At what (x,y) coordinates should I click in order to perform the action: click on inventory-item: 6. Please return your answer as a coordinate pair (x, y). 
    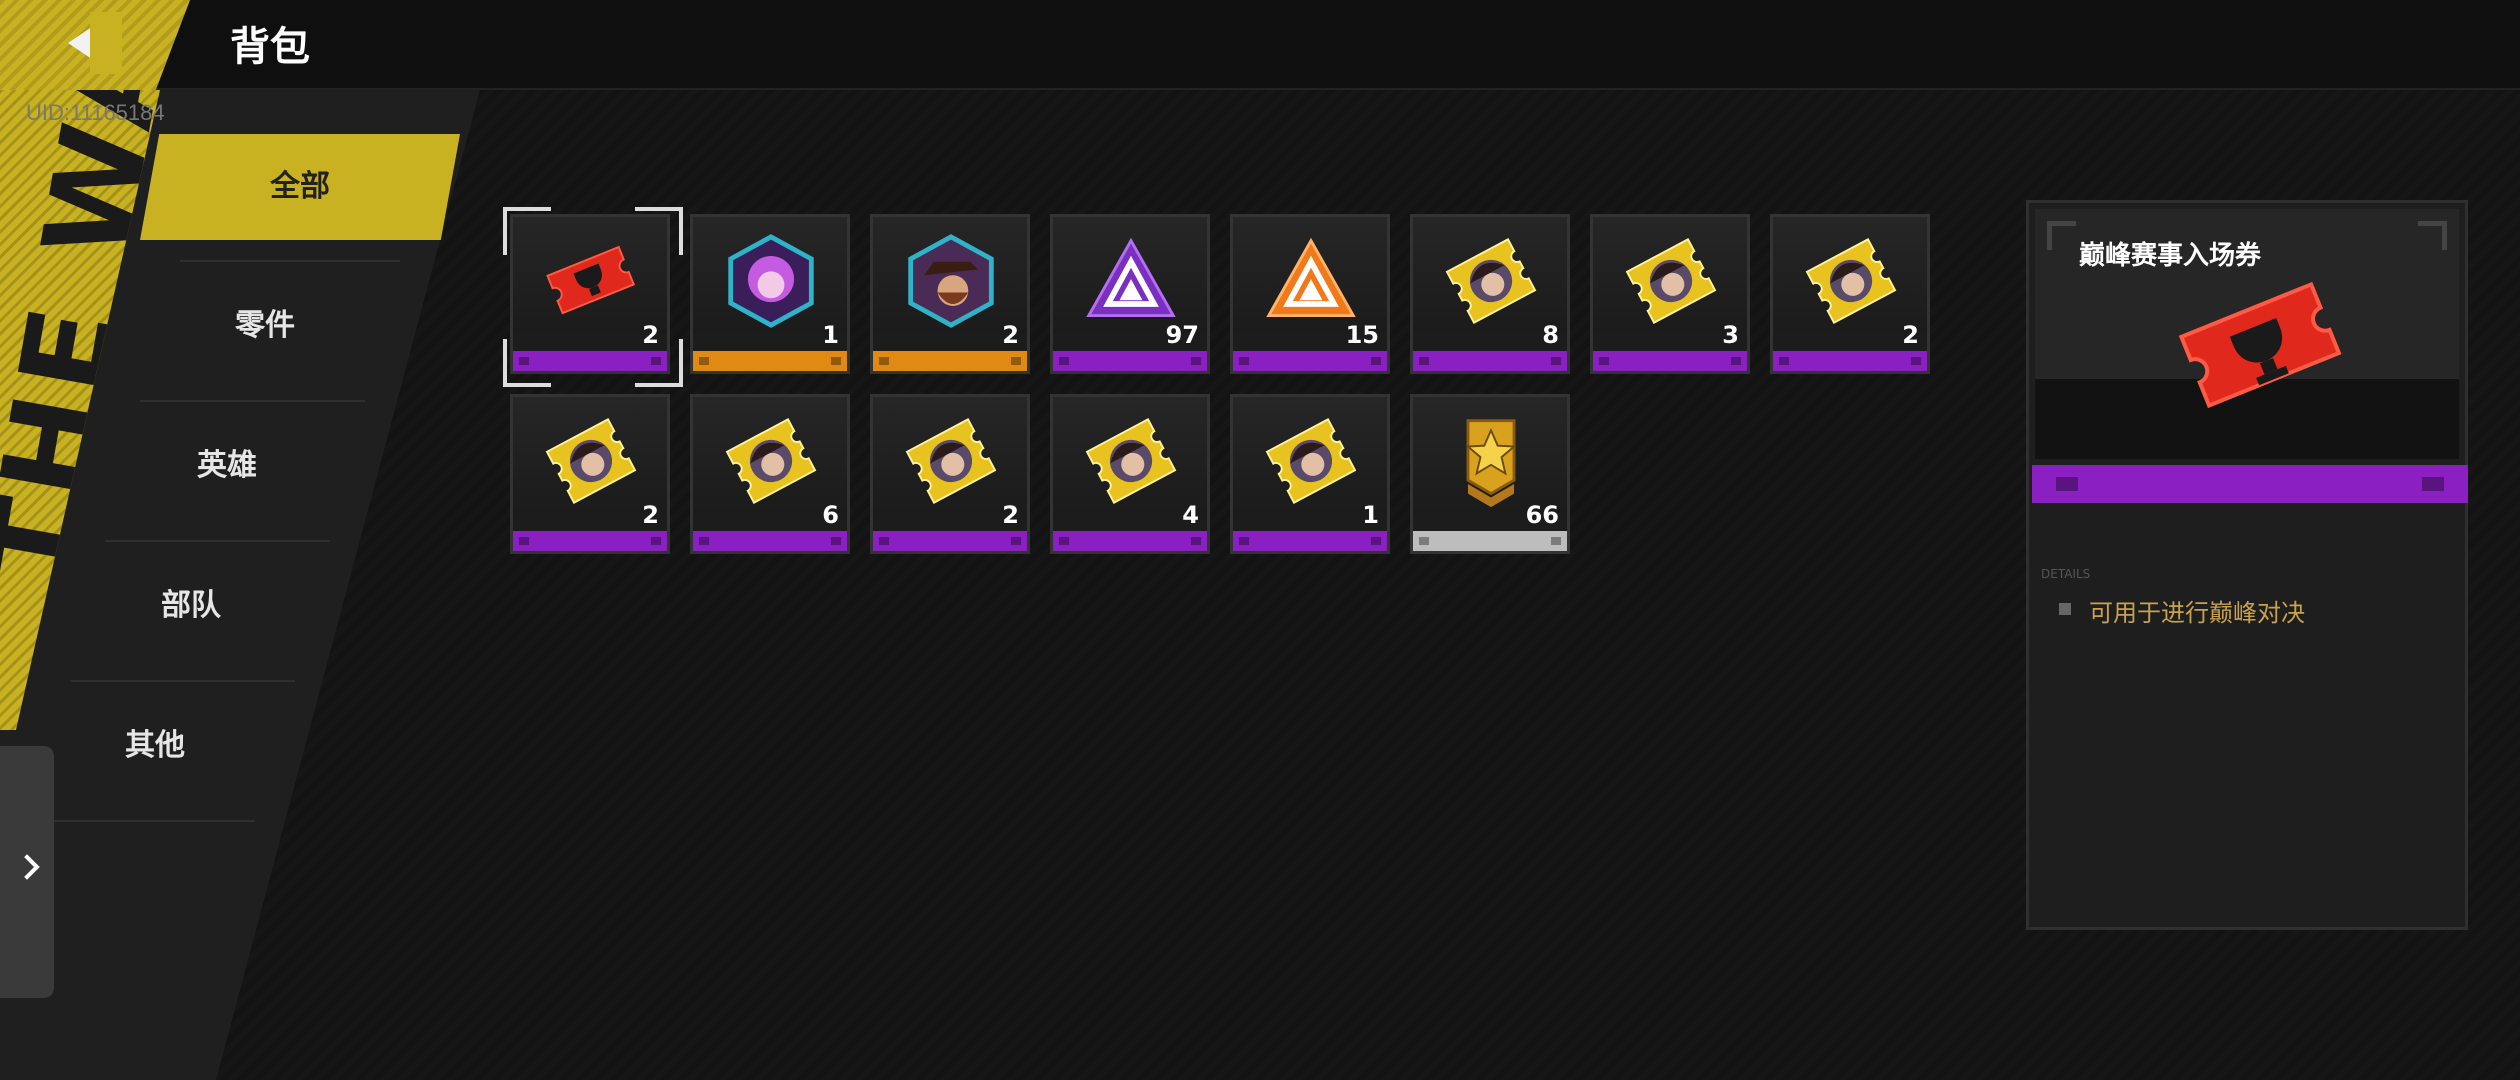
    Looking at the image, I should click on (770, 474).